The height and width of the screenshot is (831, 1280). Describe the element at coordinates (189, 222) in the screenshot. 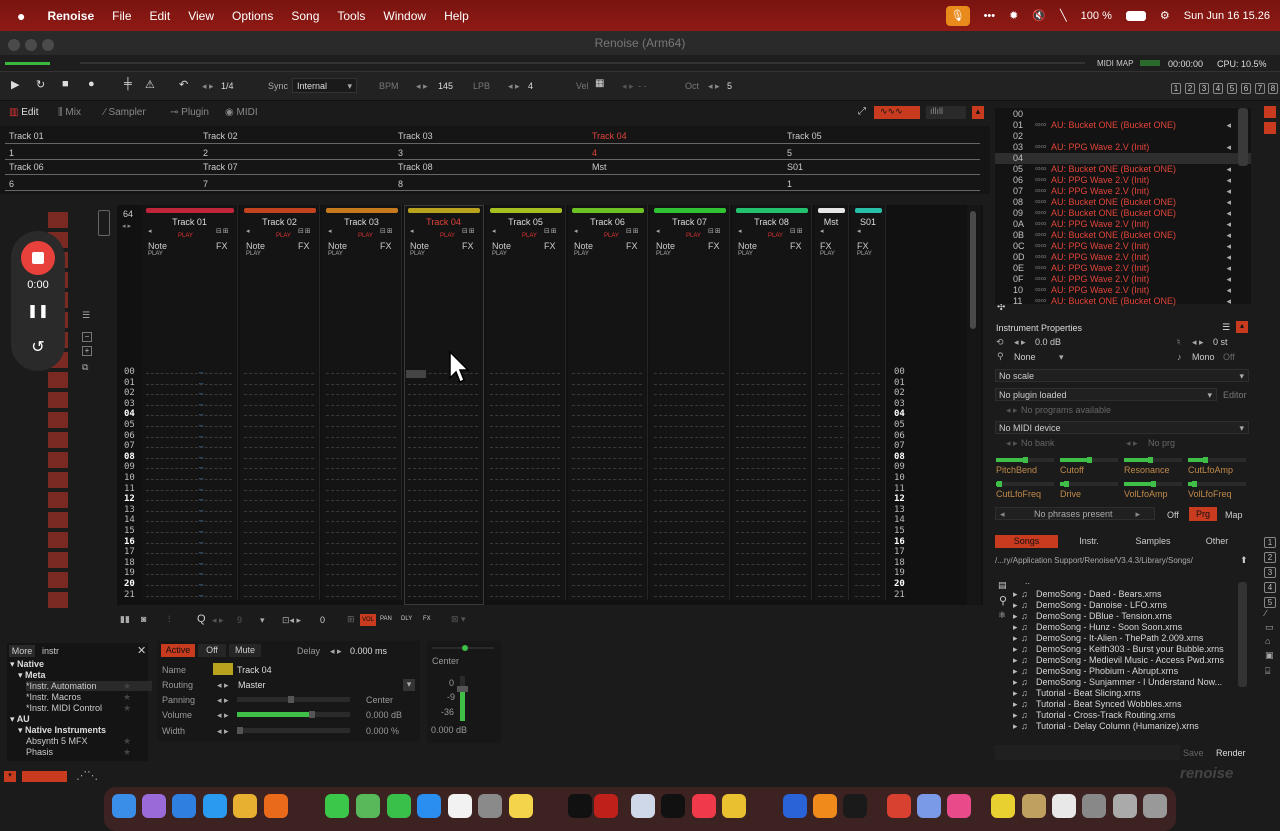

I see `track-header-name: Track 01` at that location.